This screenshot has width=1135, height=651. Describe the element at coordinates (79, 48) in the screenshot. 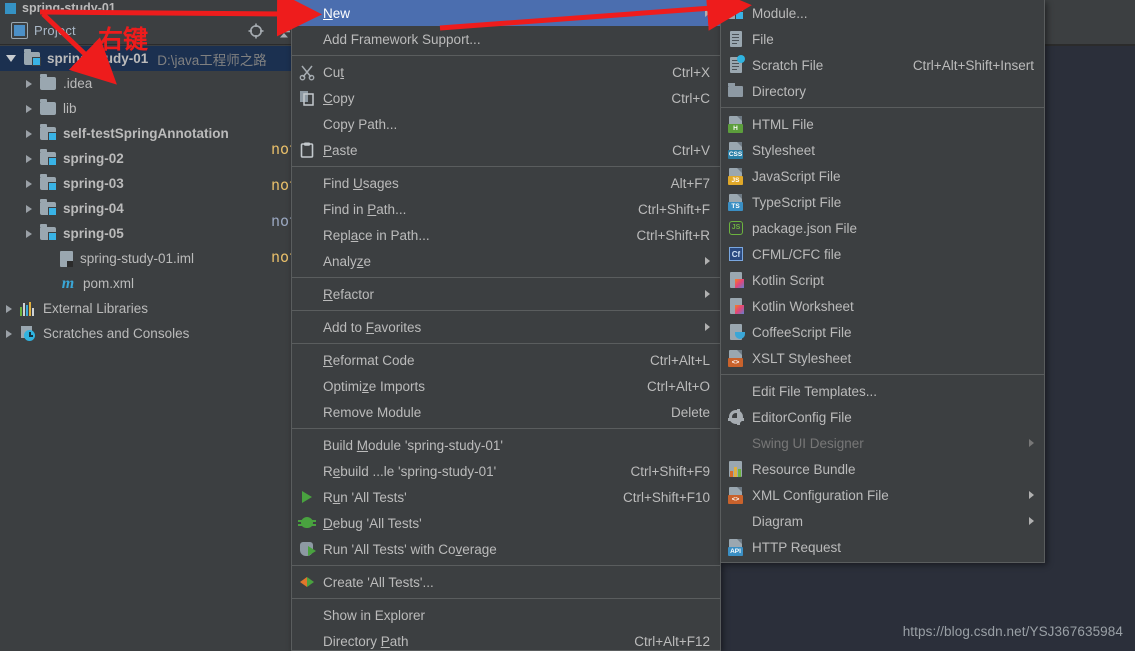

I see `arrow-to-project-node` at that location.